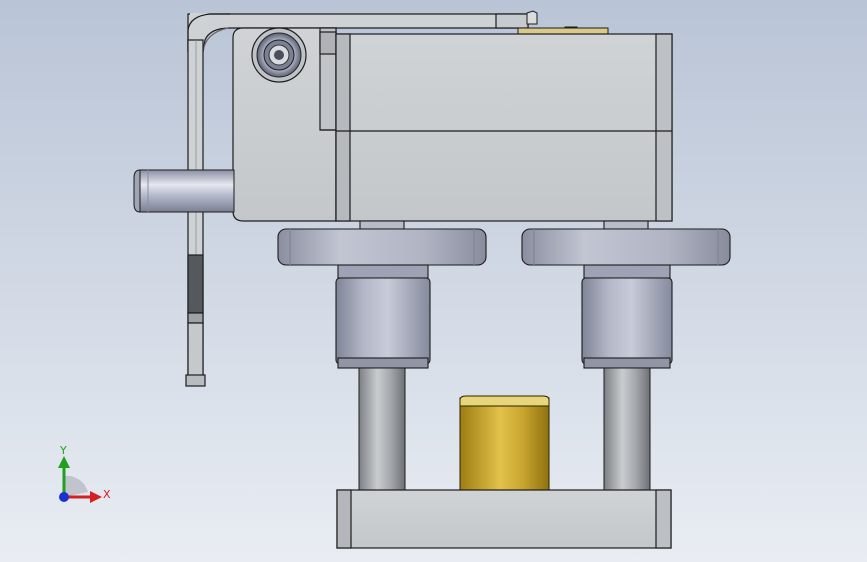 The image size is (867, 562). What do you see at coordinates (107, 494) in the screenshot?
I see `x-axis-label: X` at bounding box center [107, 494].